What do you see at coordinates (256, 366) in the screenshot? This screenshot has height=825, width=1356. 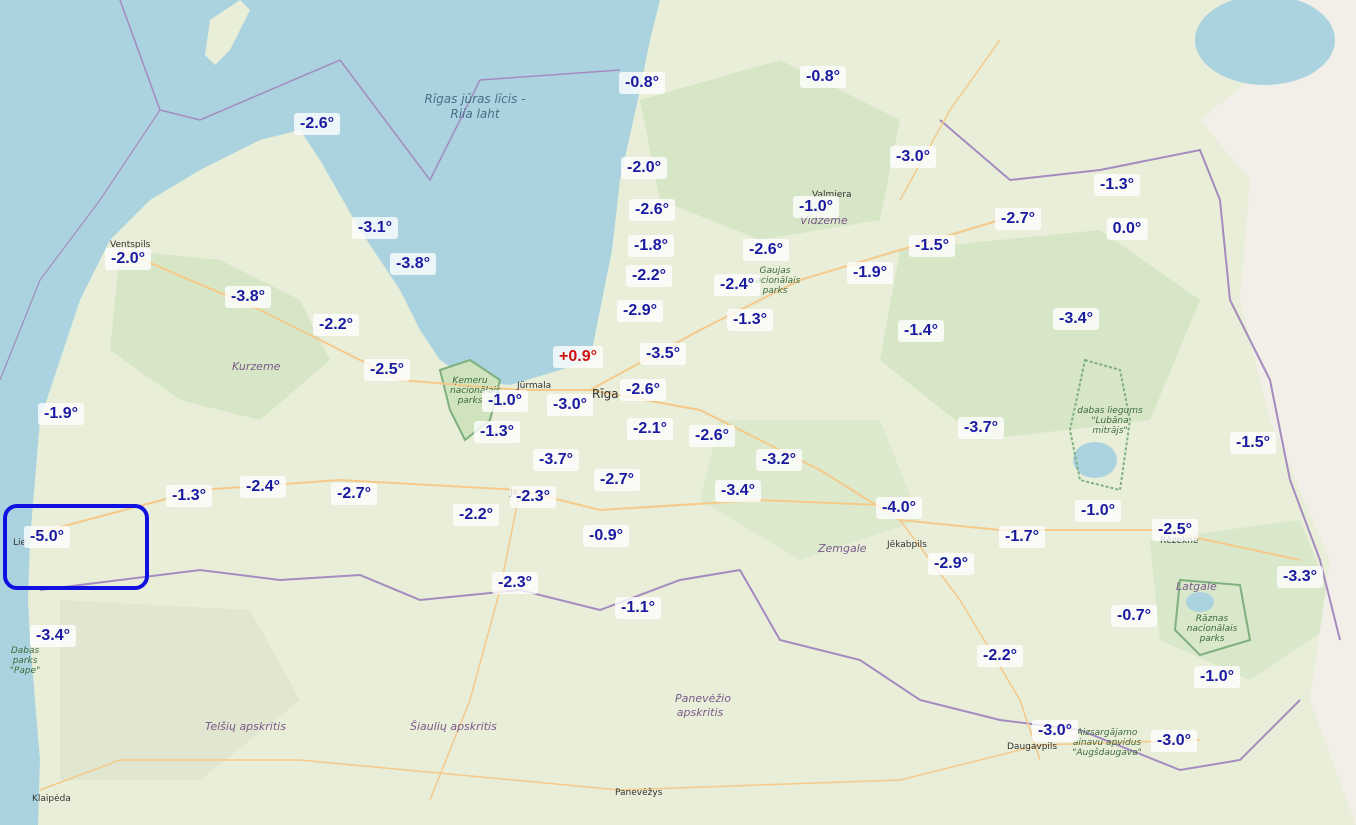 I see `region-kurzeme: Kurzeme` at bounding box center [256, 366].